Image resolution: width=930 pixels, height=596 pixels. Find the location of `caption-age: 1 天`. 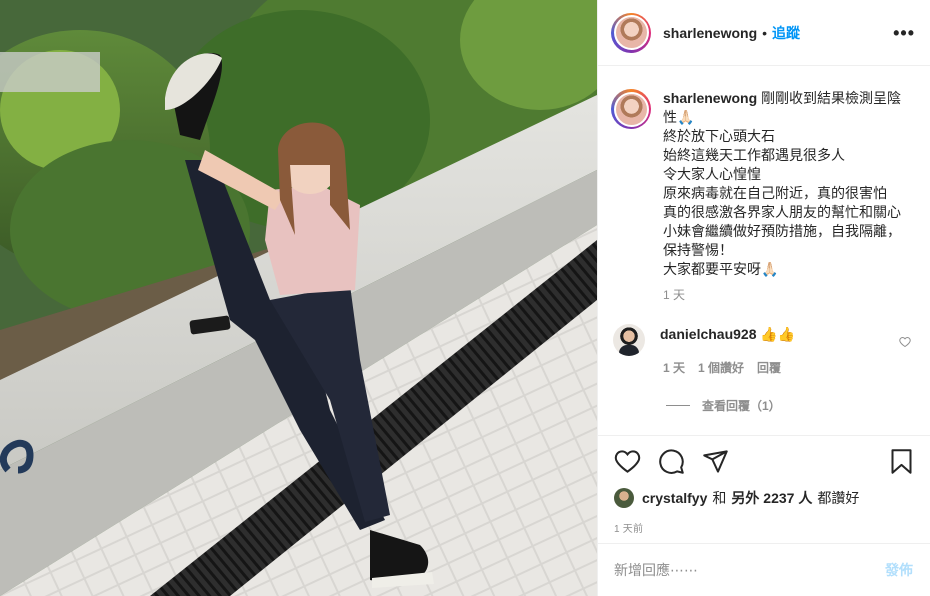

caption-age: 1 天 is located at coordinates (674, 294).